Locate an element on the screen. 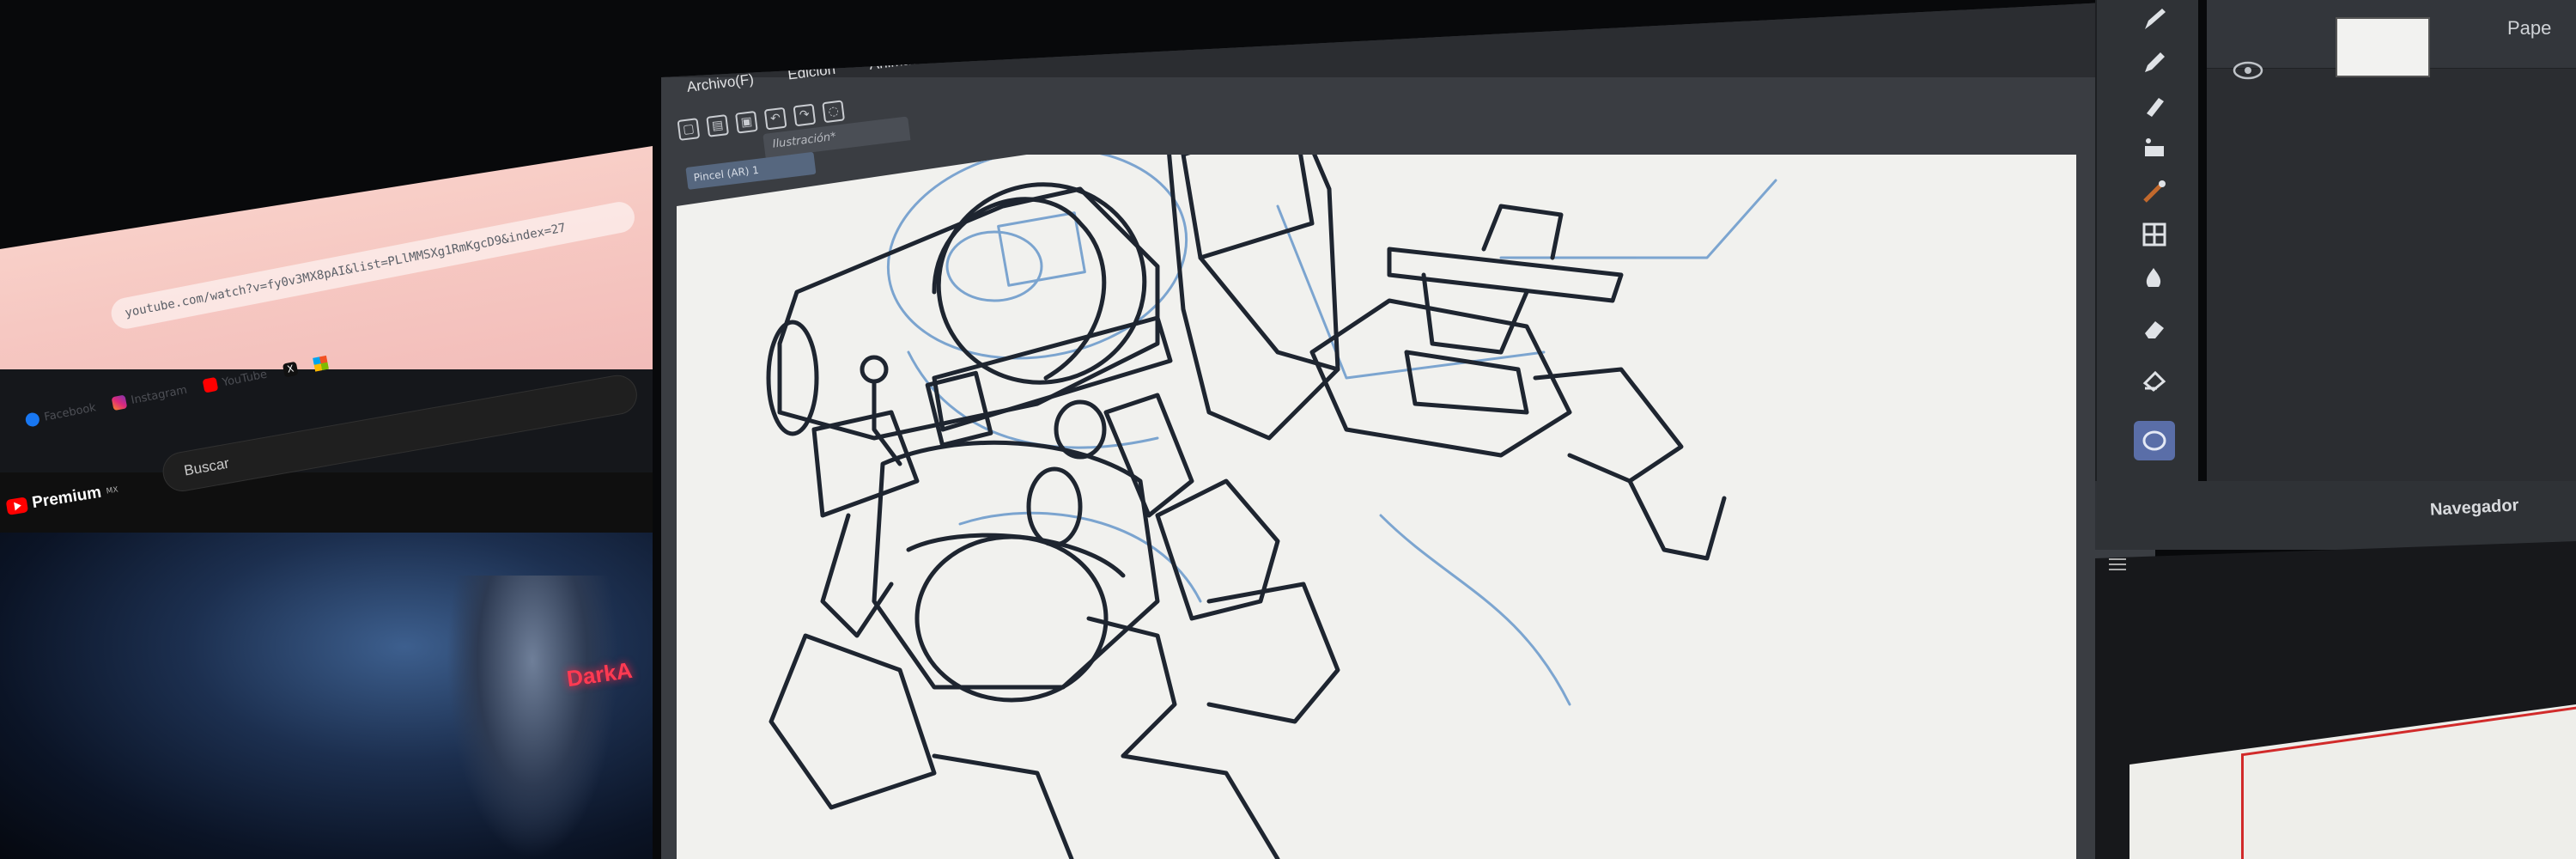  fill-icon is located at coordinates (2155, 380).